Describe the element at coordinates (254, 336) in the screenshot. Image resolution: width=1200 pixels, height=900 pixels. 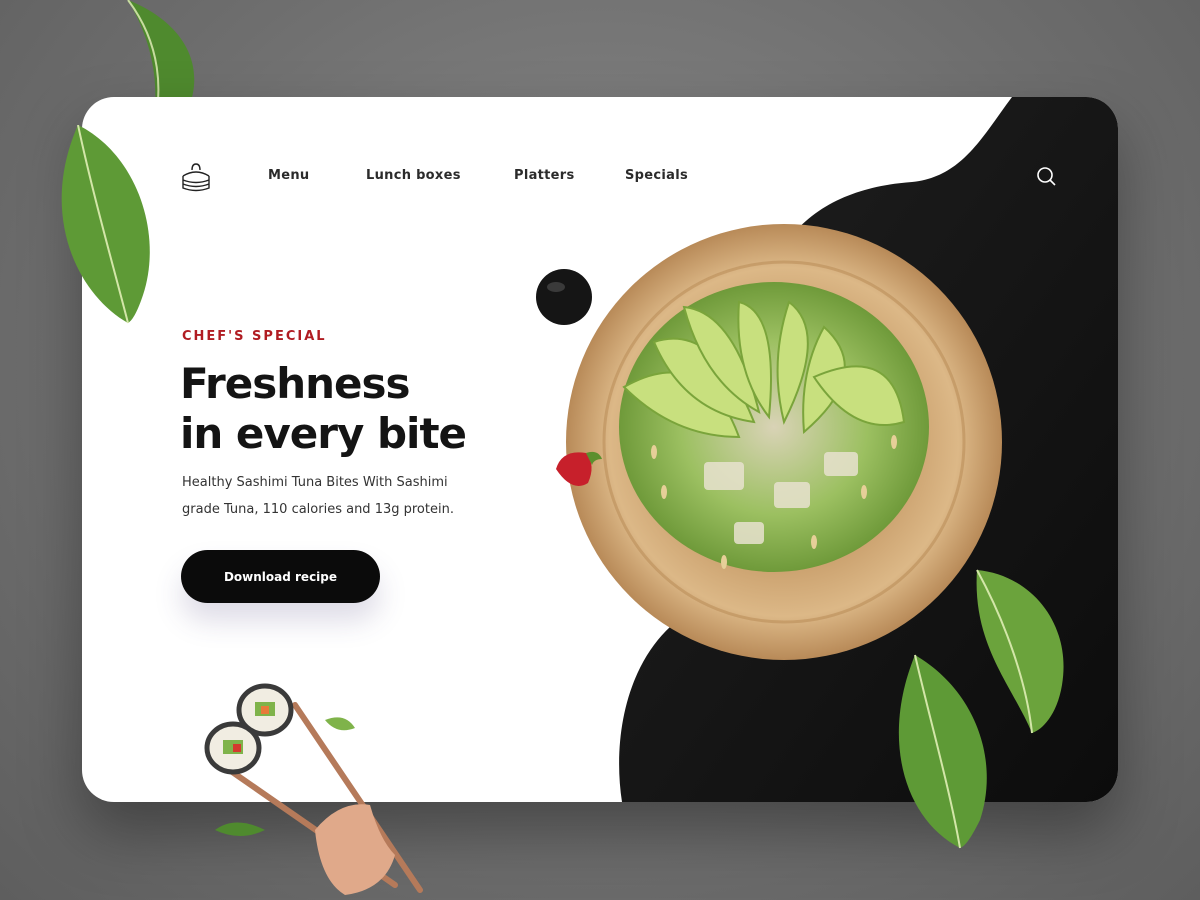
I see `eyebrow-label: CHEF'S SPECIAL` at that location.